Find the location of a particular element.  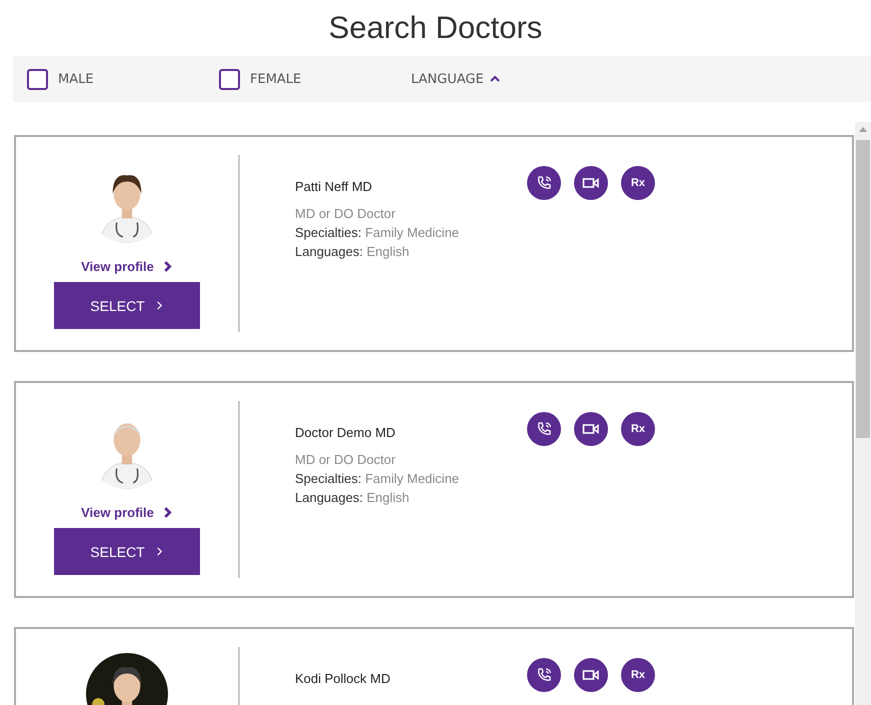

language-dropdown: LANGUAGE is located at coordinates (455, 79).